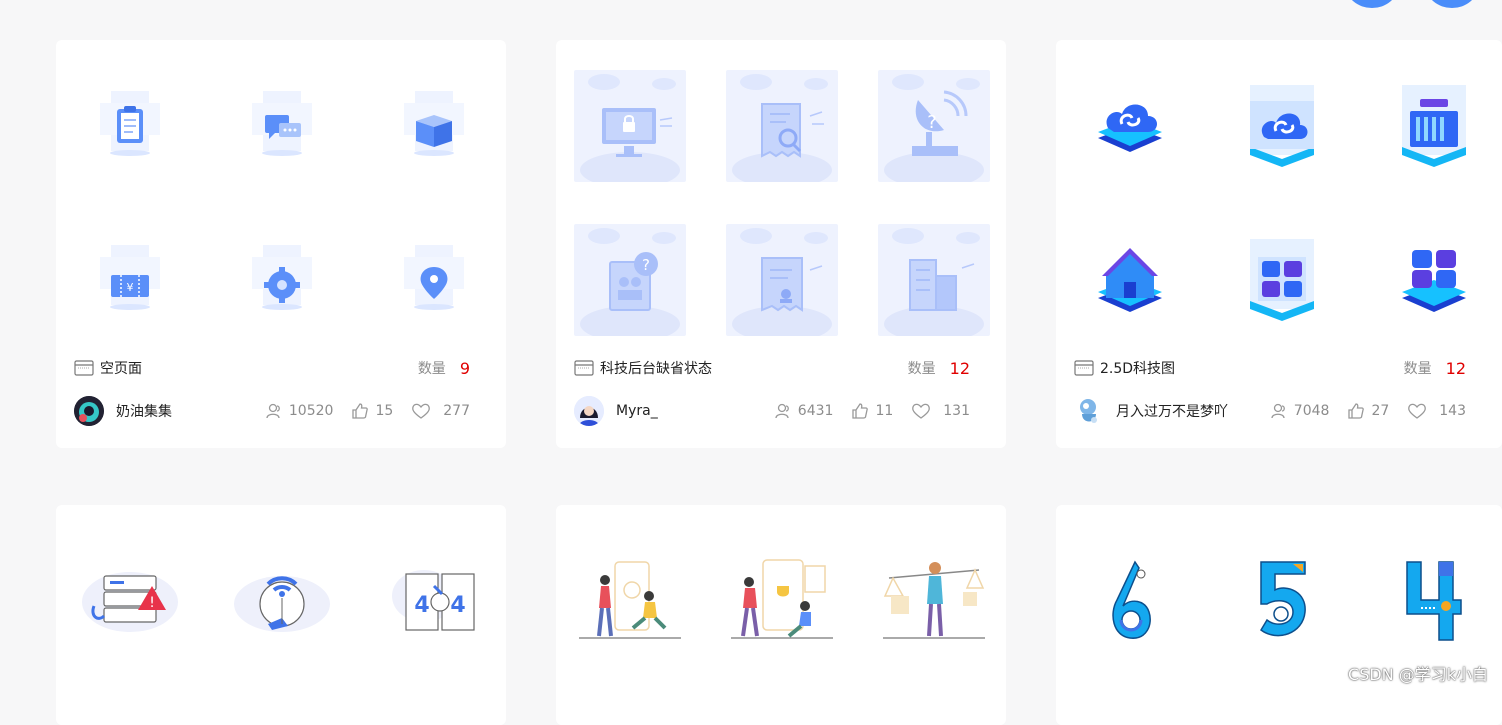 The image size is (1502, 725). I want to click on number-six-illustration, so click(1130, 601).